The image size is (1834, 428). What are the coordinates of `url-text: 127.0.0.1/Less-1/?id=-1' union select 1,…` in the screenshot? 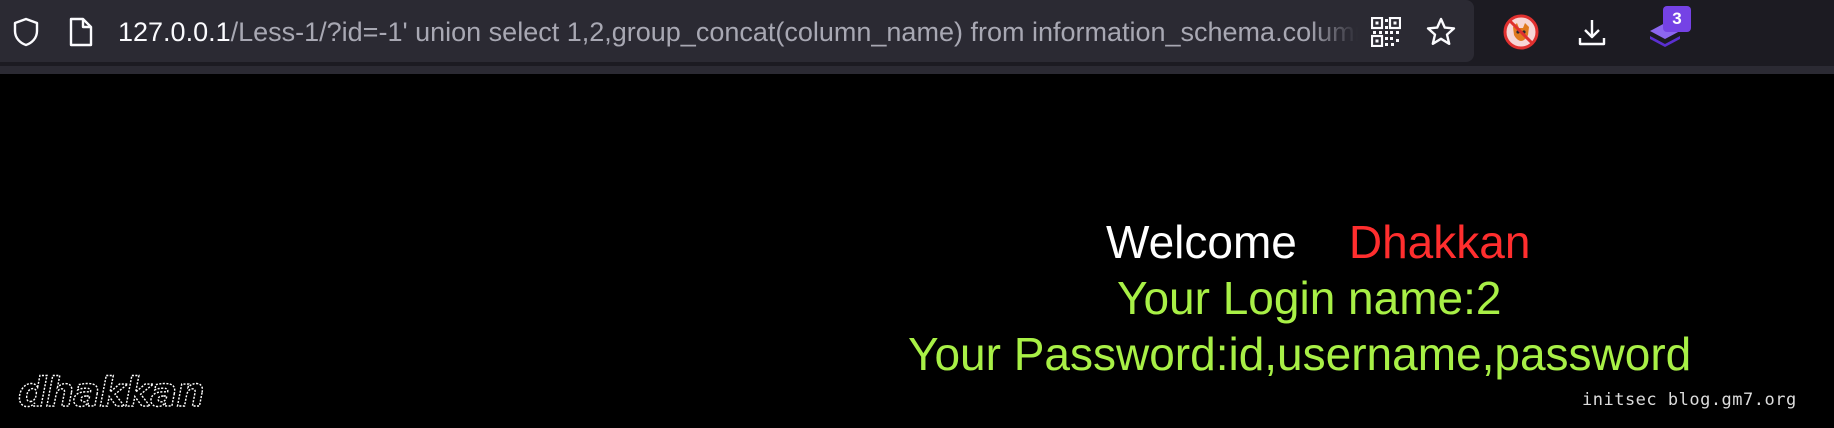 It's located at (738, 32).